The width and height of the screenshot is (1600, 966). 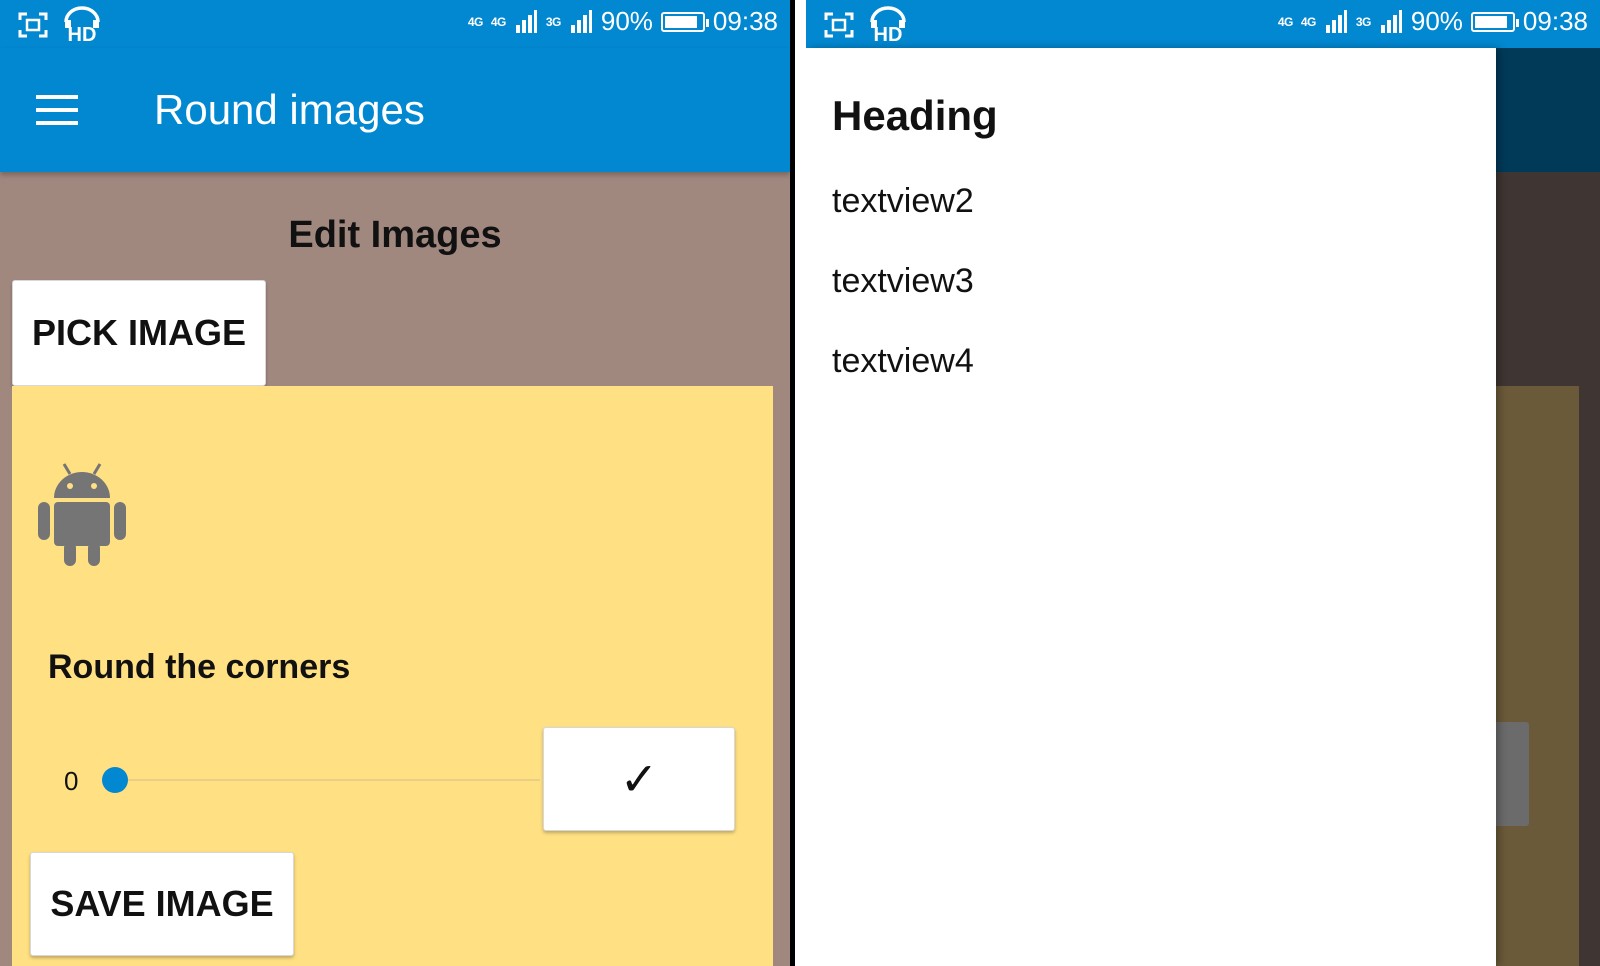 I want to click on screen-divider, so click(x=798, y=483).